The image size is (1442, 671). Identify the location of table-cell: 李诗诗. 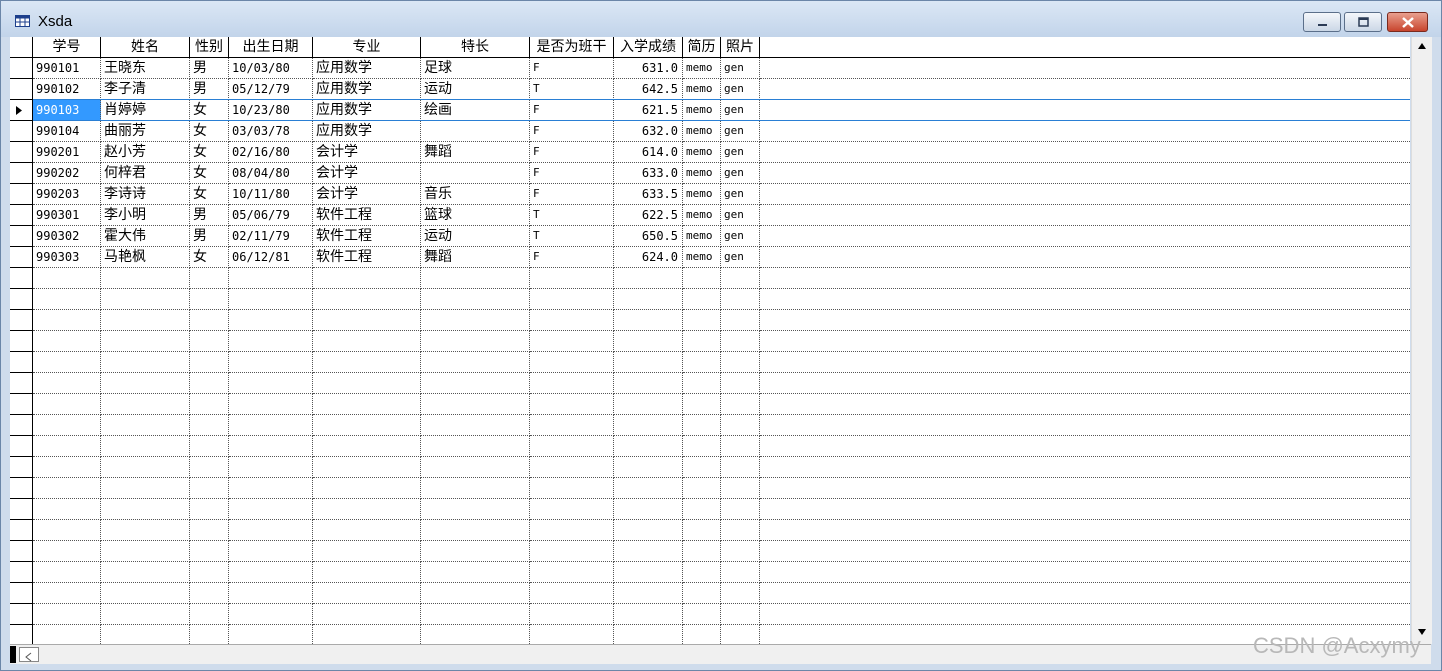
(145, 194).